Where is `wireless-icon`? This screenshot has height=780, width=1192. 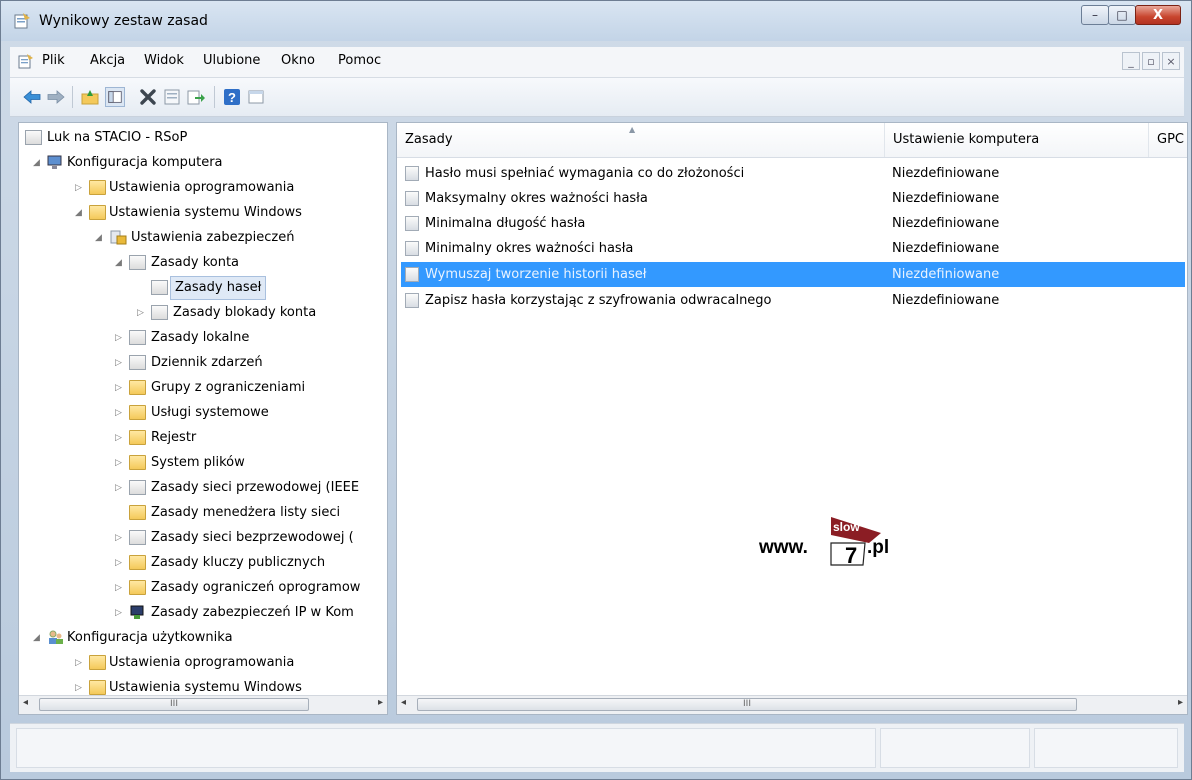 wireless-icon is located at coordinates (137, 537).